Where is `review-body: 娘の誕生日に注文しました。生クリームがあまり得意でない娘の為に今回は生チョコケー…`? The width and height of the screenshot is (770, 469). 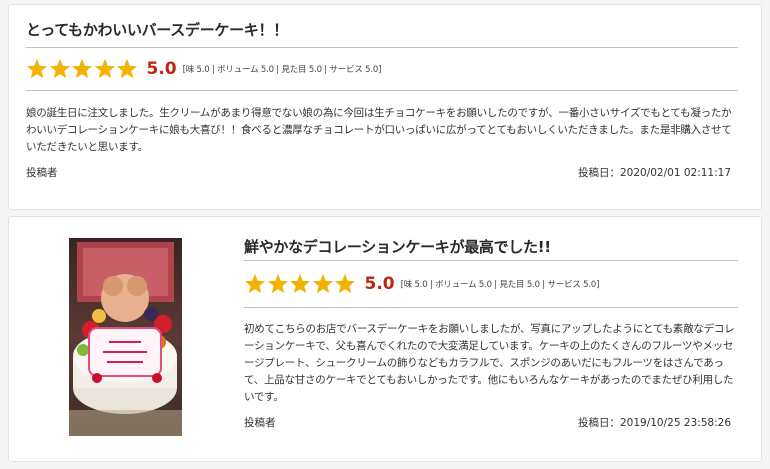
review-body: 娘の誕生日に注文しました。生クリームがあまり得意でない娘の為に今回は生チョコケー… is located at coordinates (379, 130).